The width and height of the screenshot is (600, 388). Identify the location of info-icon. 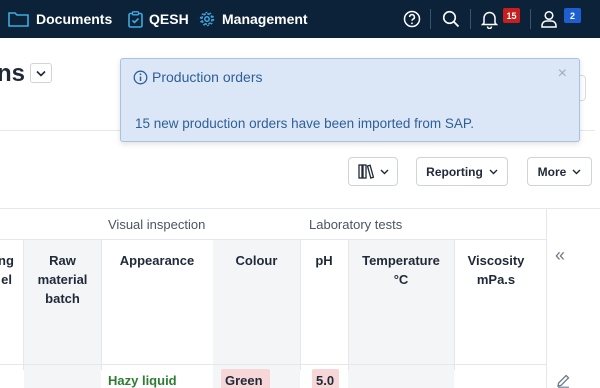
(140, 77).